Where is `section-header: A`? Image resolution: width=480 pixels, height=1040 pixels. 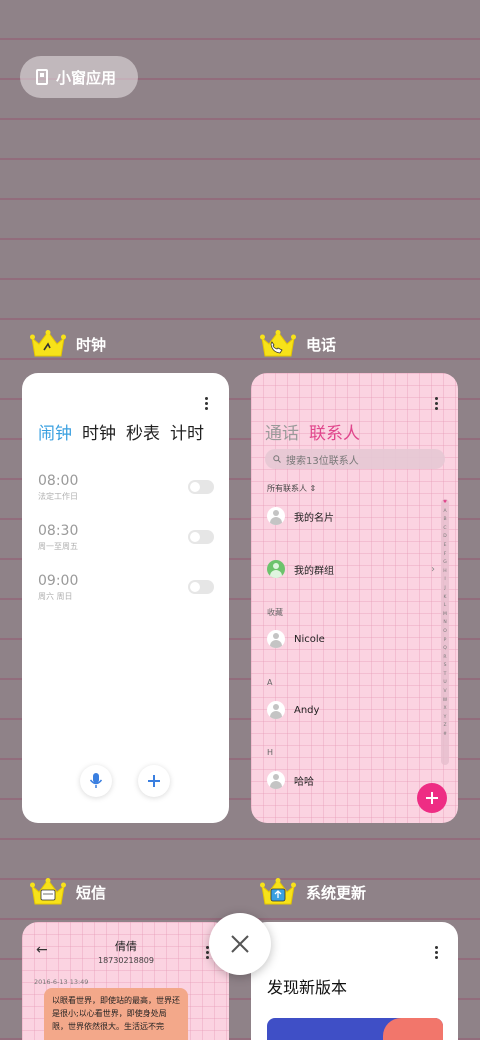 section-header: A is located at coordinates (270, 682).